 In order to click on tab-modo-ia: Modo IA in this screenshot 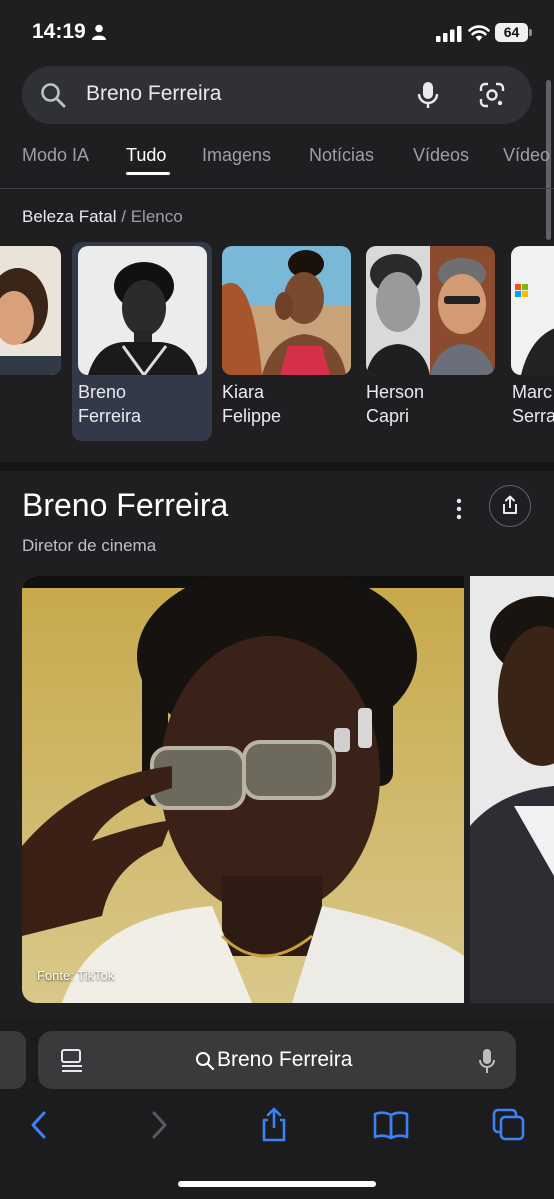, I will do `click(55, 155)`.